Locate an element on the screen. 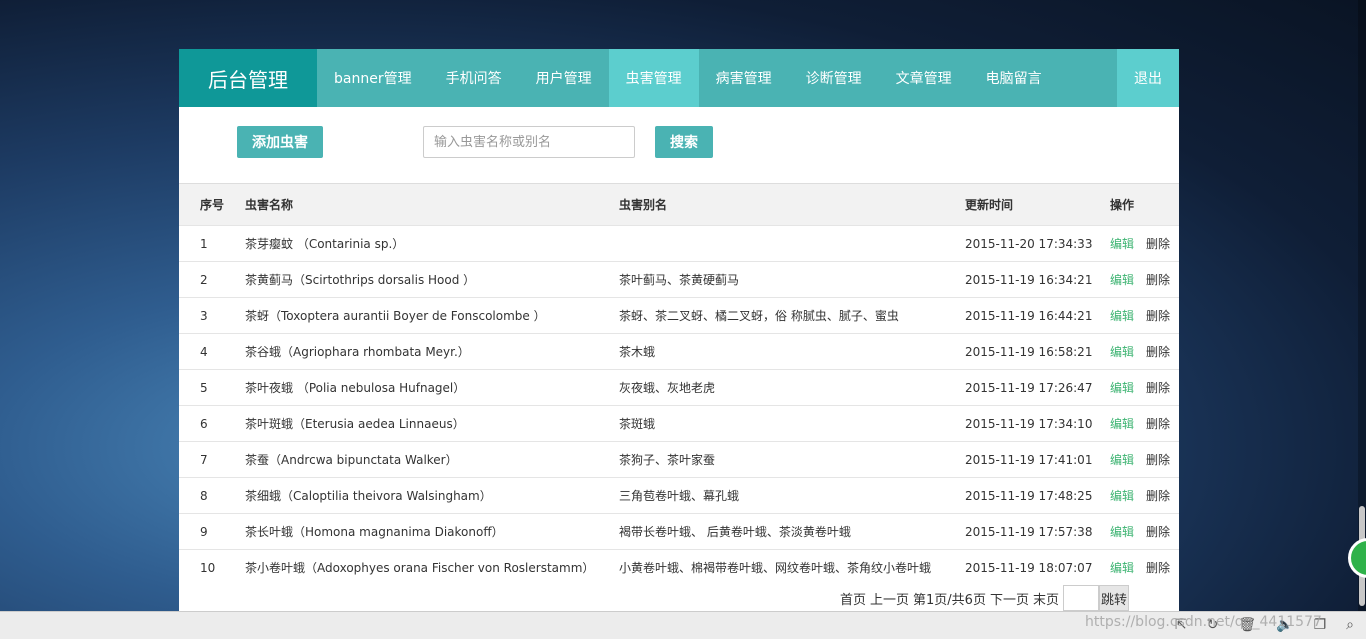 This screenshot has width=1366, height=639. row-pest-alias is located at coordinates (792, 244).